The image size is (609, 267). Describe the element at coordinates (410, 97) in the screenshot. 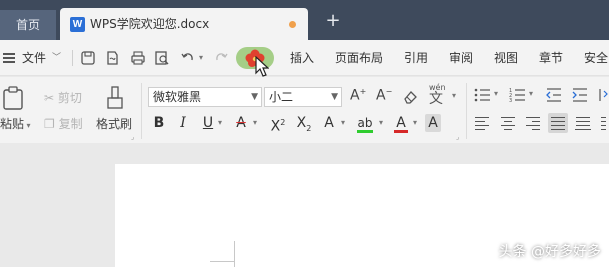

I see `clear-format-icon` at that location.